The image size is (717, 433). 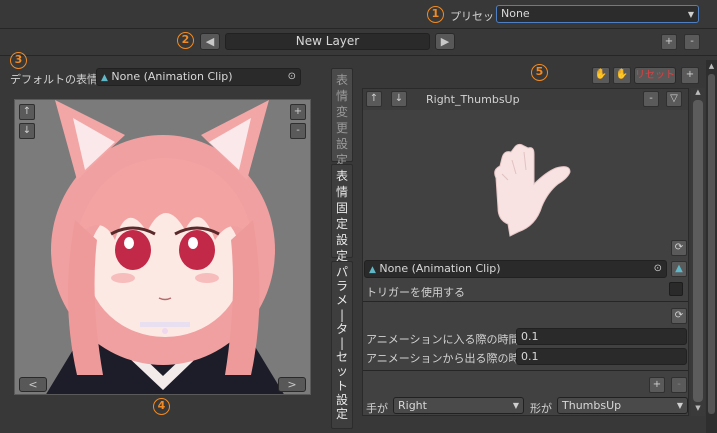 I want to click on layer-name-field: New Layer, so click(x=327, y=41).